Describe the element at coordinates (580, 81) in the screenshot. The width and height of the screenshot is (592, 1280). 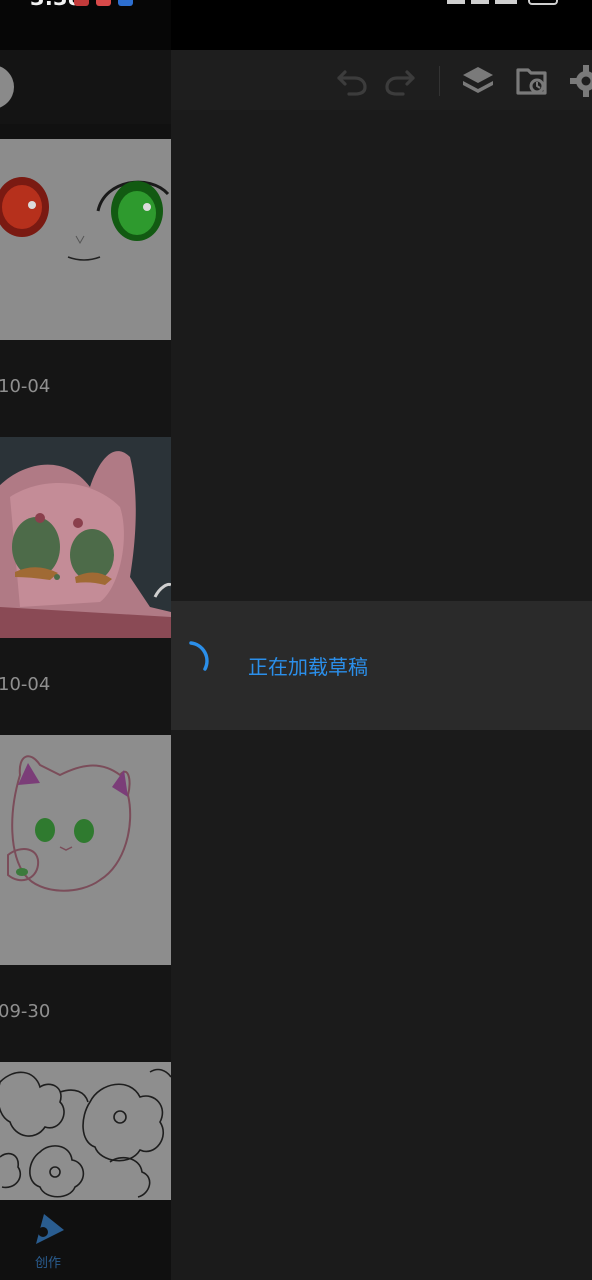
I see `settings-icon` at that location.